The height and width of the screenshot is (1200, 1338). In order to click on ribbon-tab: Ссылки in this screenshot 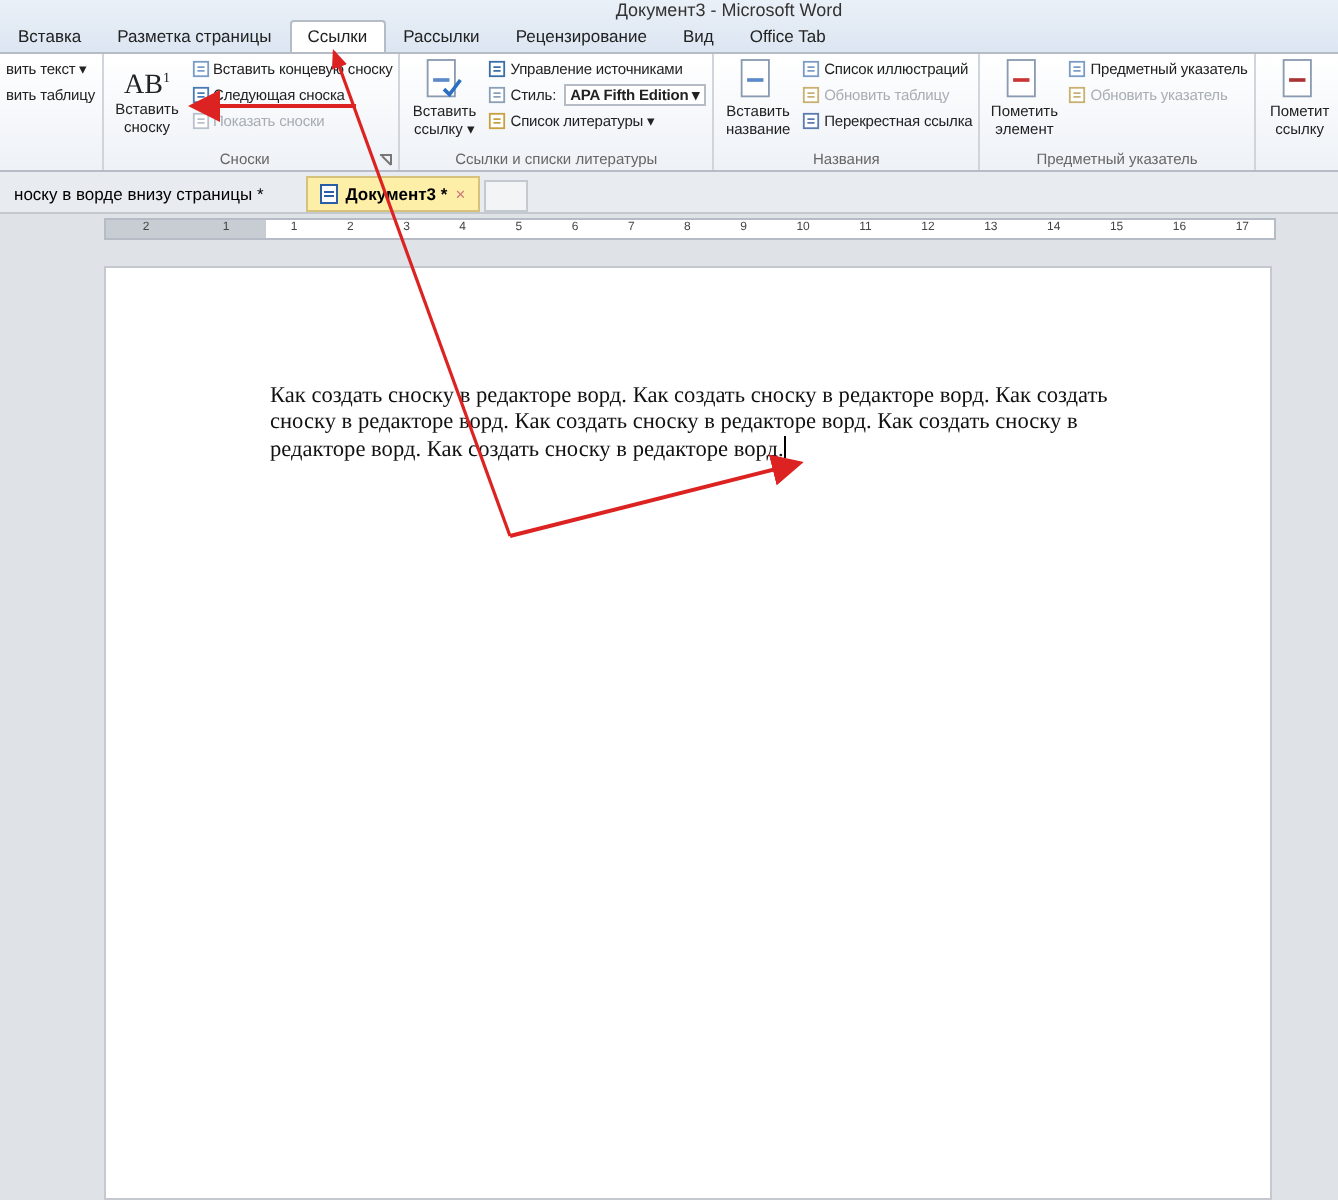, I will do `click(337, 36)`.